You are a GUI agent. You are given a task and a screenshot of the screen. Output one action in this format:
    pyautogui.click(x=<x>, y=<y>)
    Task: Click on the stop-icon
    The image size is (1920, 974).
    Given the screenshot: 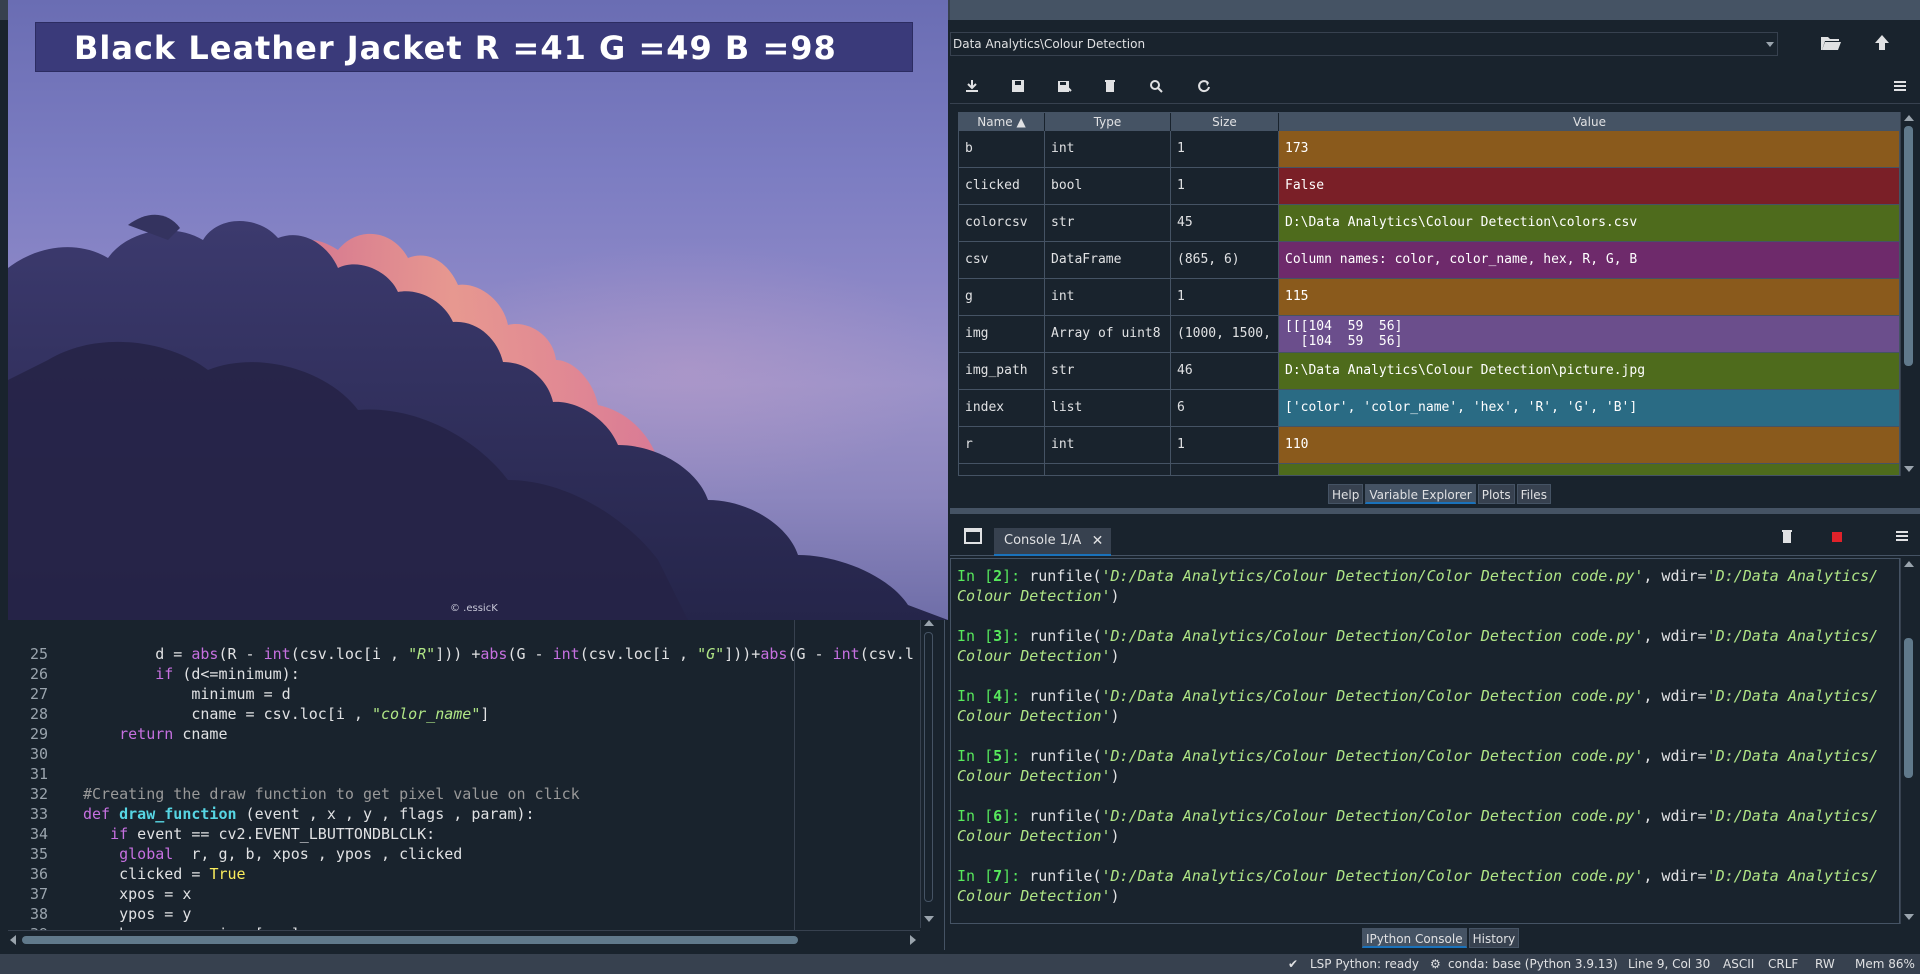 What is the action you would take?
    pyautogui.click(x=1837, y=537)
    